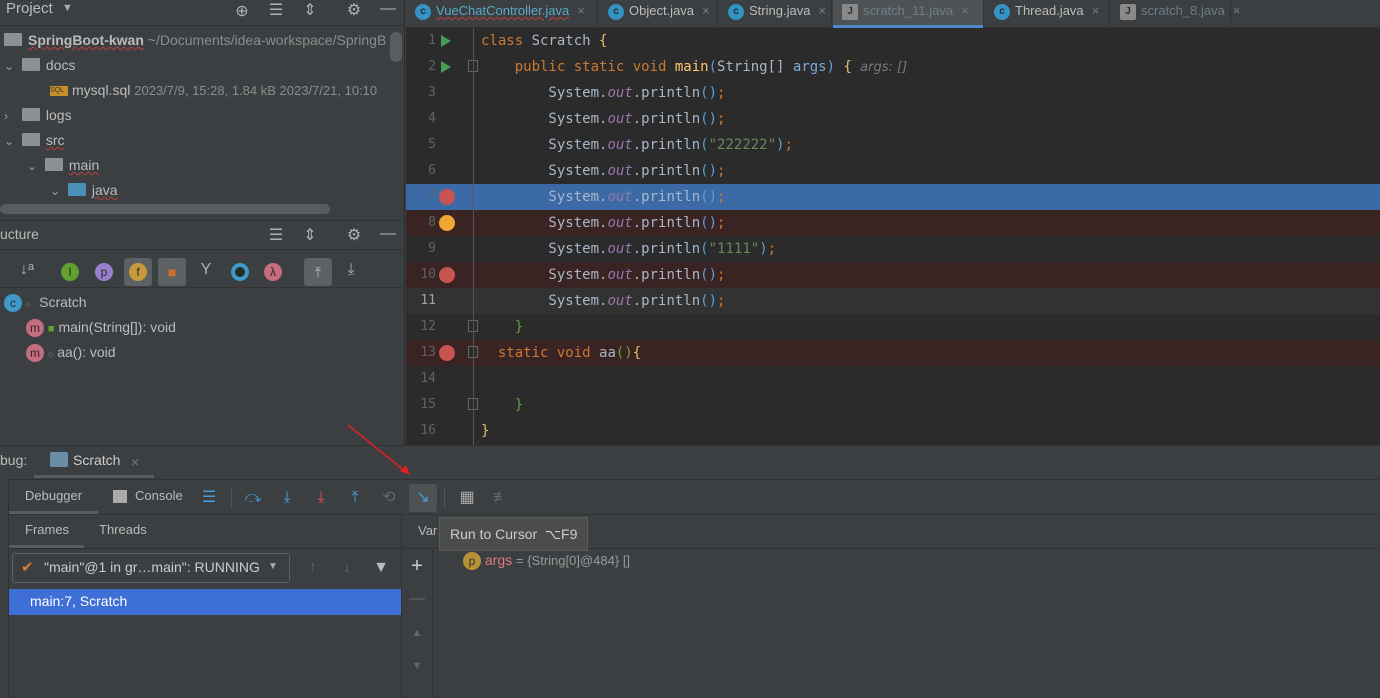 The width and height of the screenshot is (1380, 698). What do you see at coordinates (893, 327) in the screenshot?
I see `code-line: 12 }` at bounding box center [893, 327].